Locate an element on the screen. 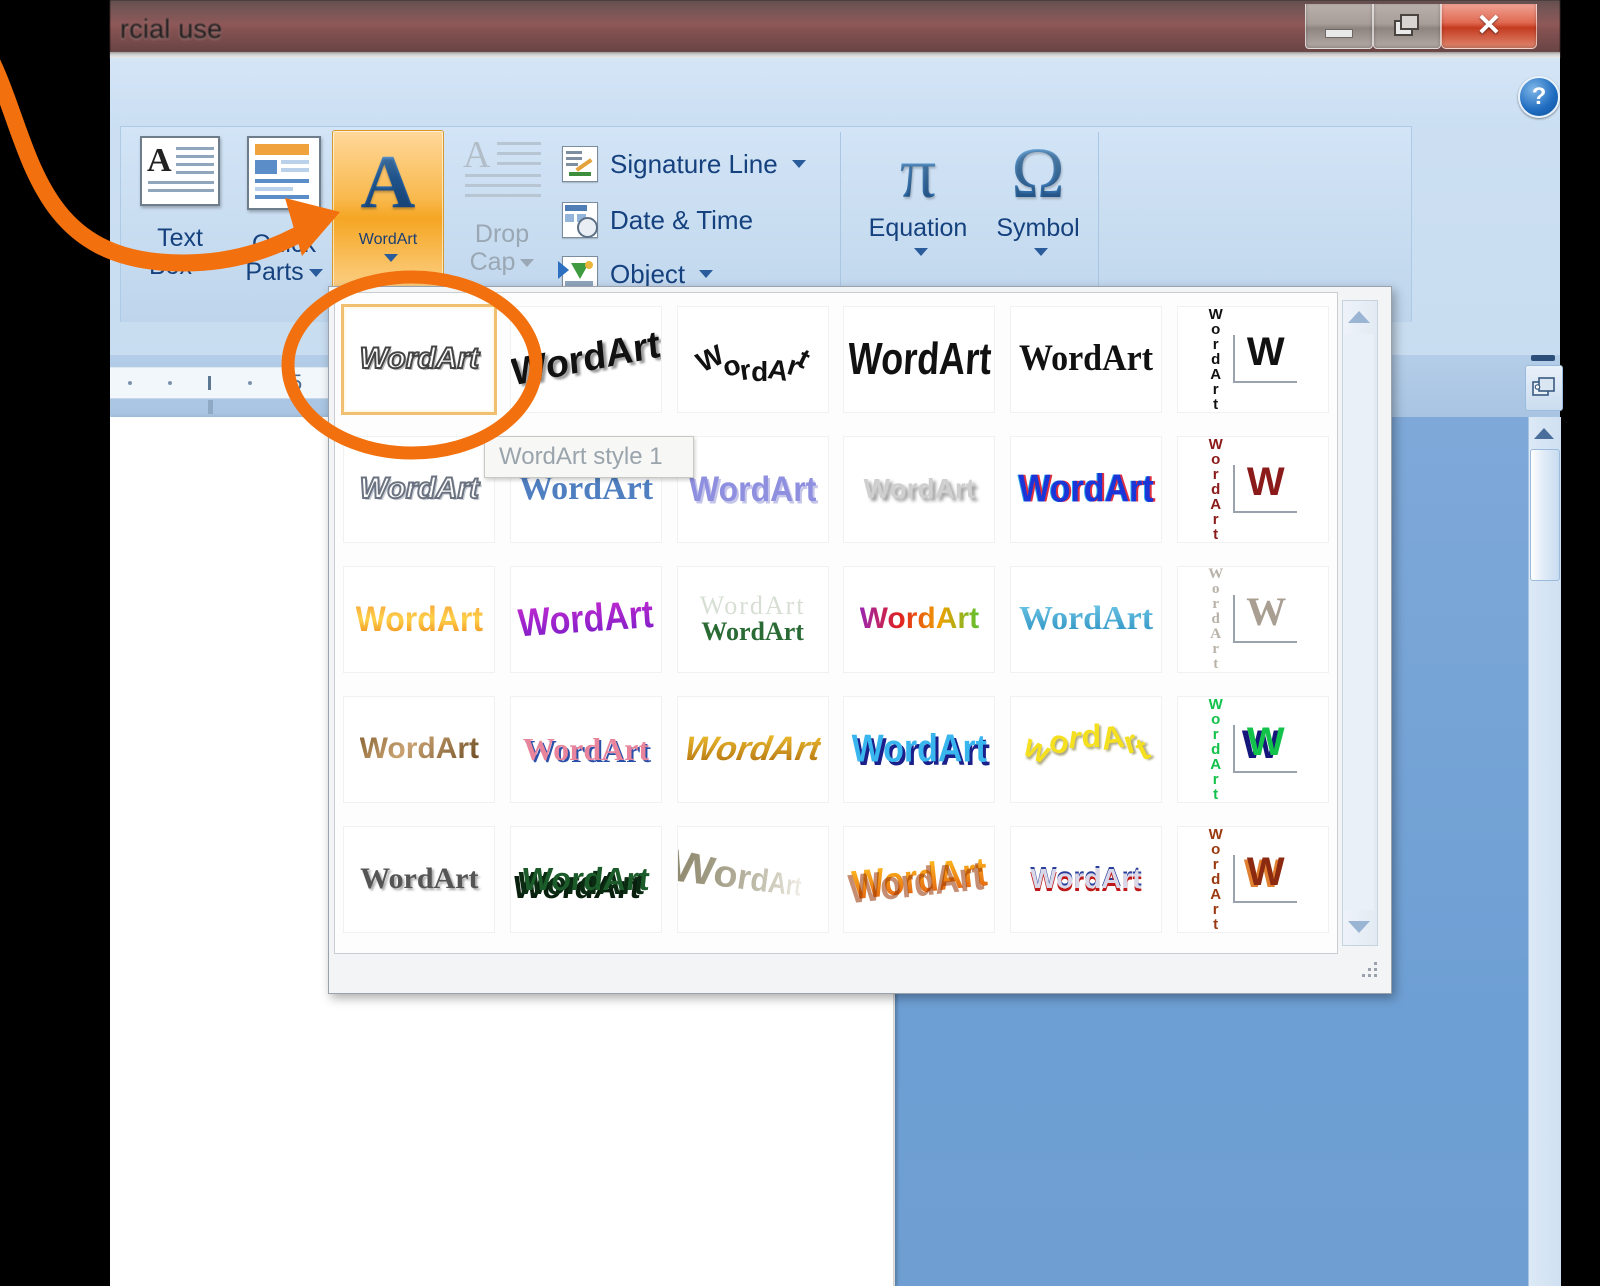 This screenshot has height=1286, width=1600. ribbon-label-equation: Equation is located at coordinates (918, 228).